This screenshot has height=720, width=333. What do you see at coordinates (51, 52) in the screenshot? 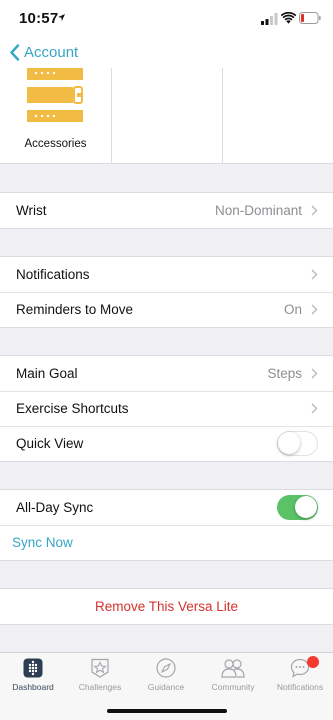
I see `back-button: Account` at bounding box center [51, 52].